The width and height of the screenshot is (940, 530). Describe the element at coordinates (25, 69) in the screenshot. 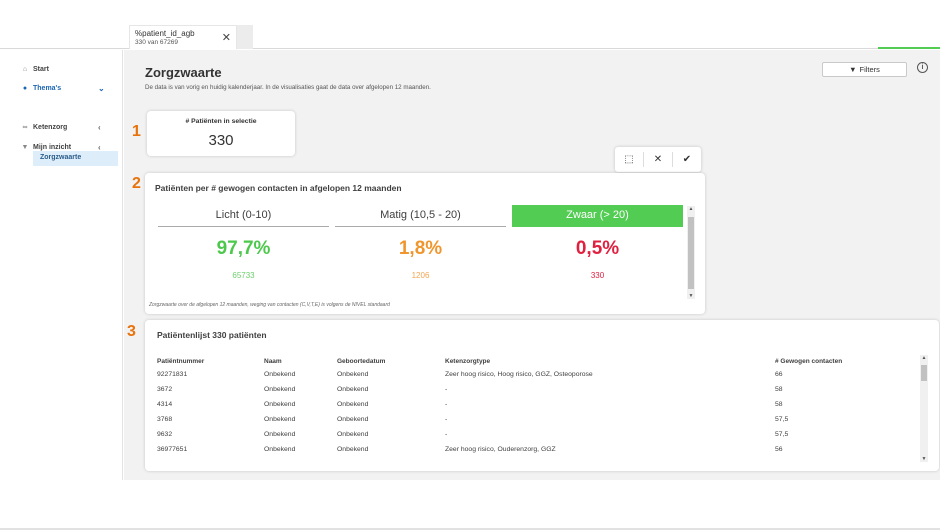

I see `home-icon: ⌂` at that location.